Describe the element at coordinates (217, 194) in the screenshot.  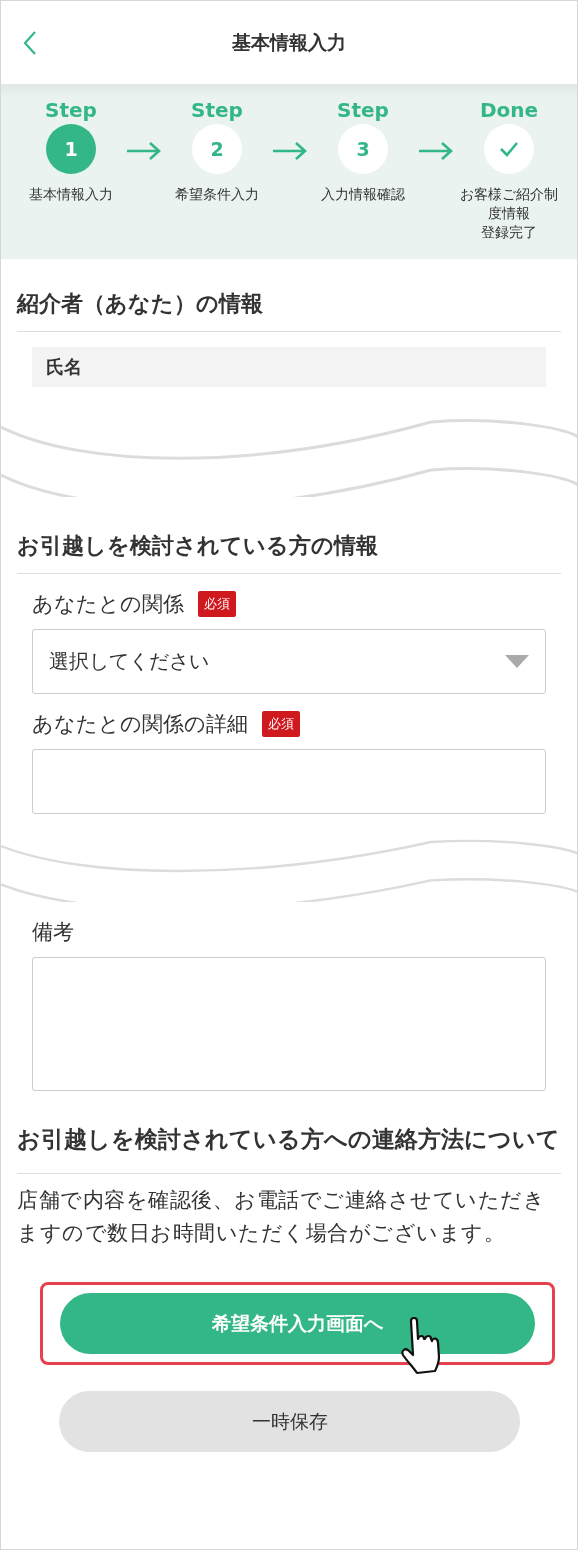
I see `step-caption: 希望条件入力` at that location.